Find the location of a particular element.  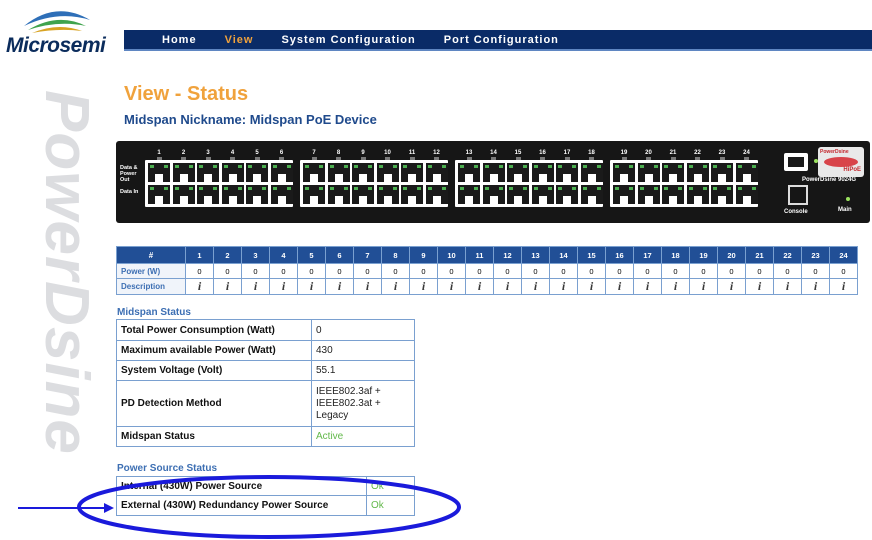

port-number-cell: 8 is located at coordinates (395, 255).